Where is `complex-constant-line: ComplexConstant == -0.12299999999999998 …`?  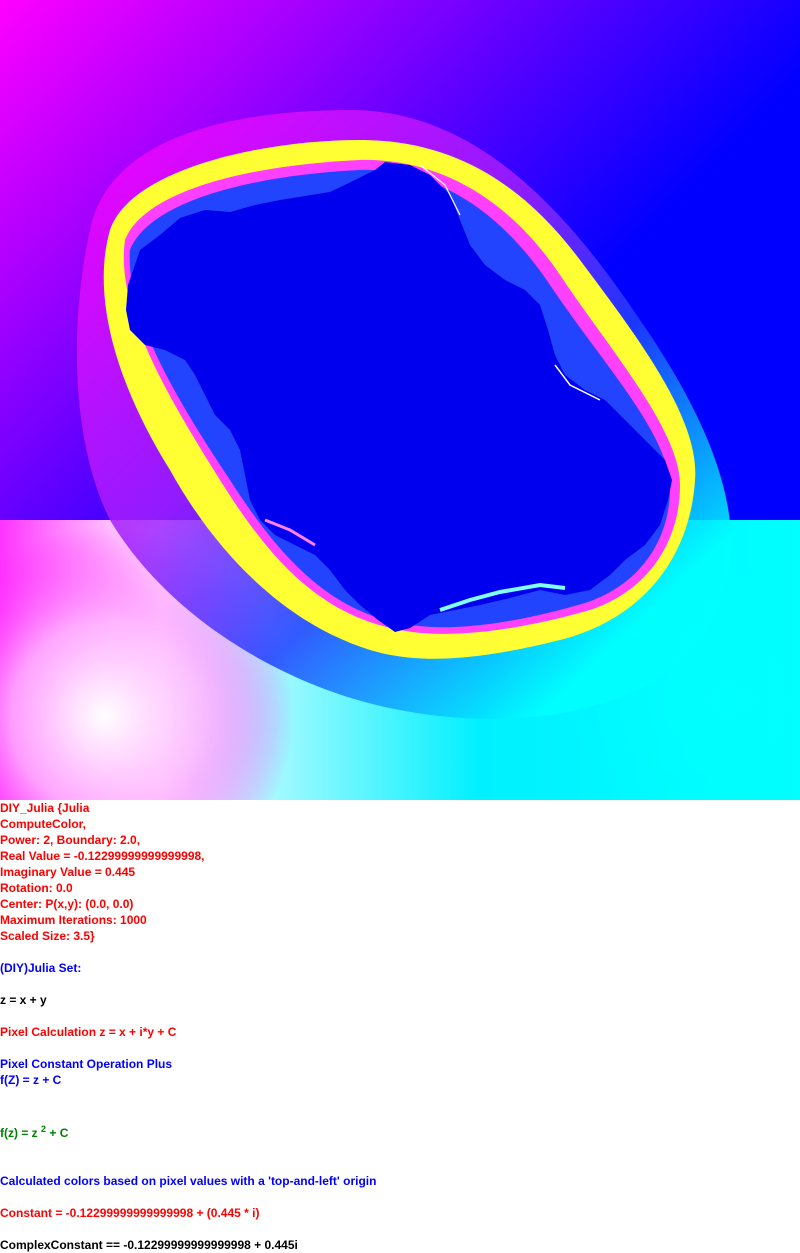
complex-constant-line: ComplexConstant == -0.12299999999999998 … is located at coordinates (149, 1245).